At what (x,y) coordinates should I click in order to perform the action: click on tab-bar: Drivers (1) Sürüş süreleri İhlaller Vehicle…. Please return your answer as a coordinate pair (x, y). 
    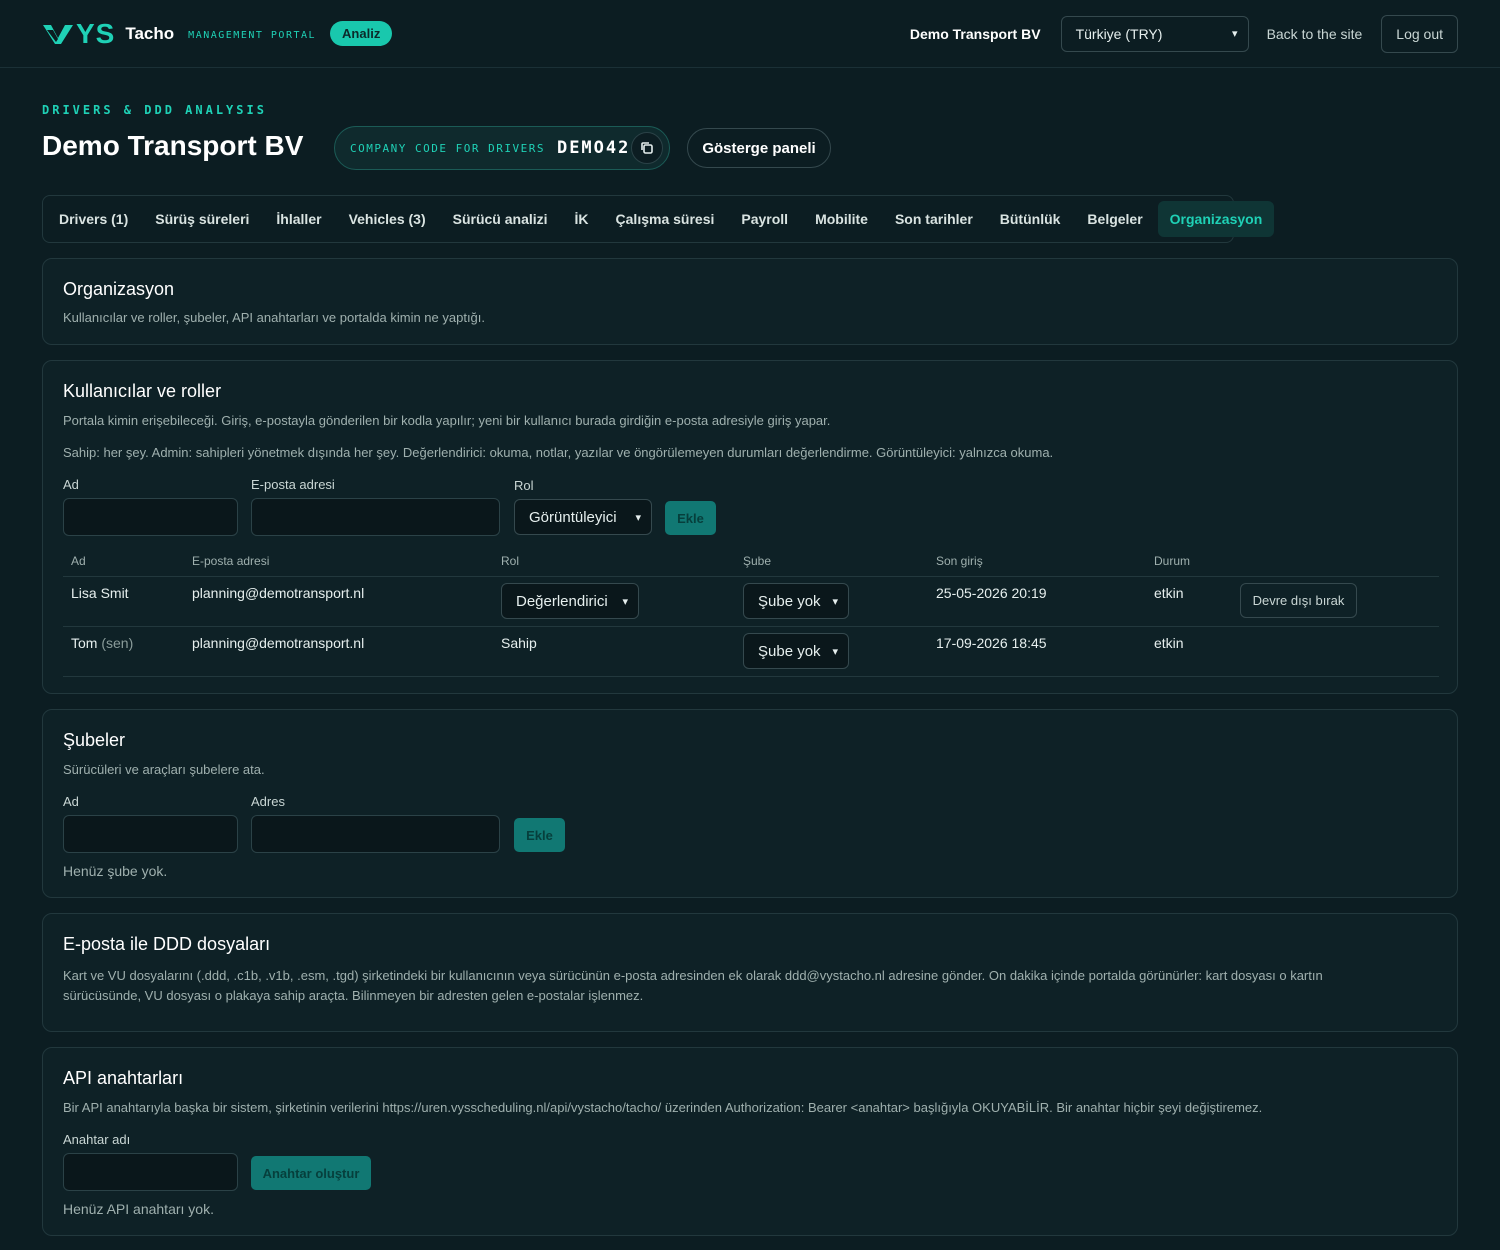
    Looking at the image, I should click on (658, 219).